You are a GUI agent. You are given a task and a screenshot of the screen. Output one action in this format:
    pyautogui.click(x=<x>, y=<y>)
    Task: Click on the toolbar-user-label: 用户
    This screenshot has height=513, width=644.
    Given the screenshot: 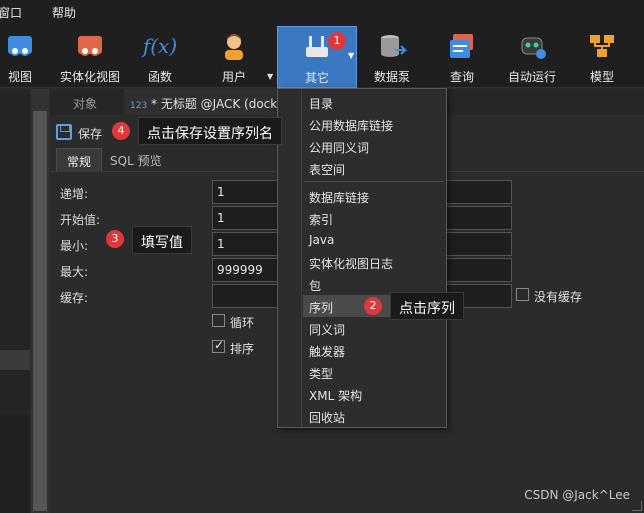 What is the action you would take?
    pyautogui.click(x=233, y=77)
    